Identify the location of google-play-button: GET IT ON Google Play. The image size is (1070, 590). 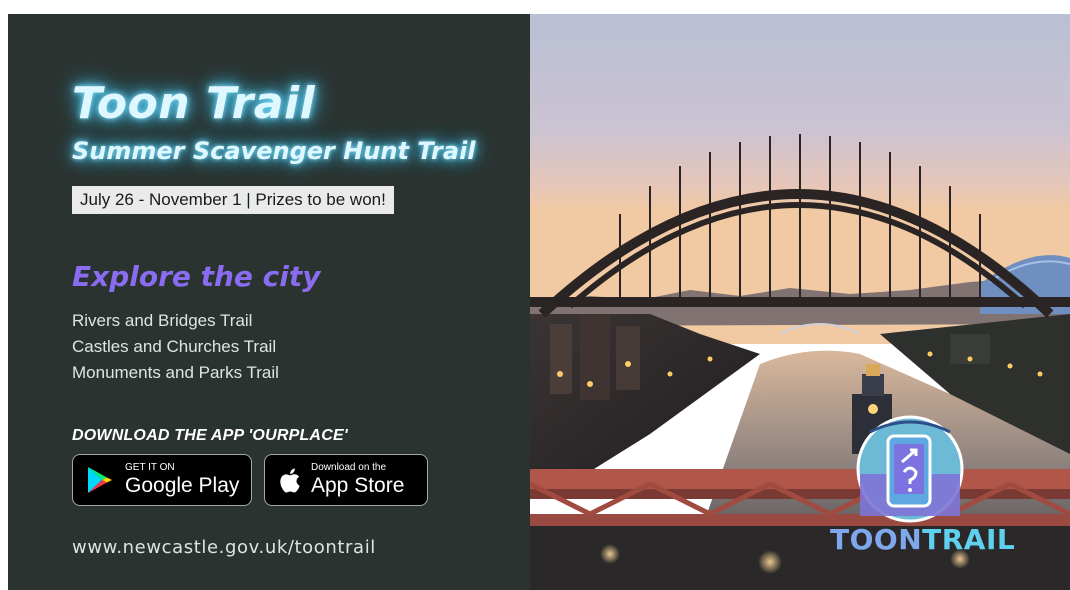
(162, 480).